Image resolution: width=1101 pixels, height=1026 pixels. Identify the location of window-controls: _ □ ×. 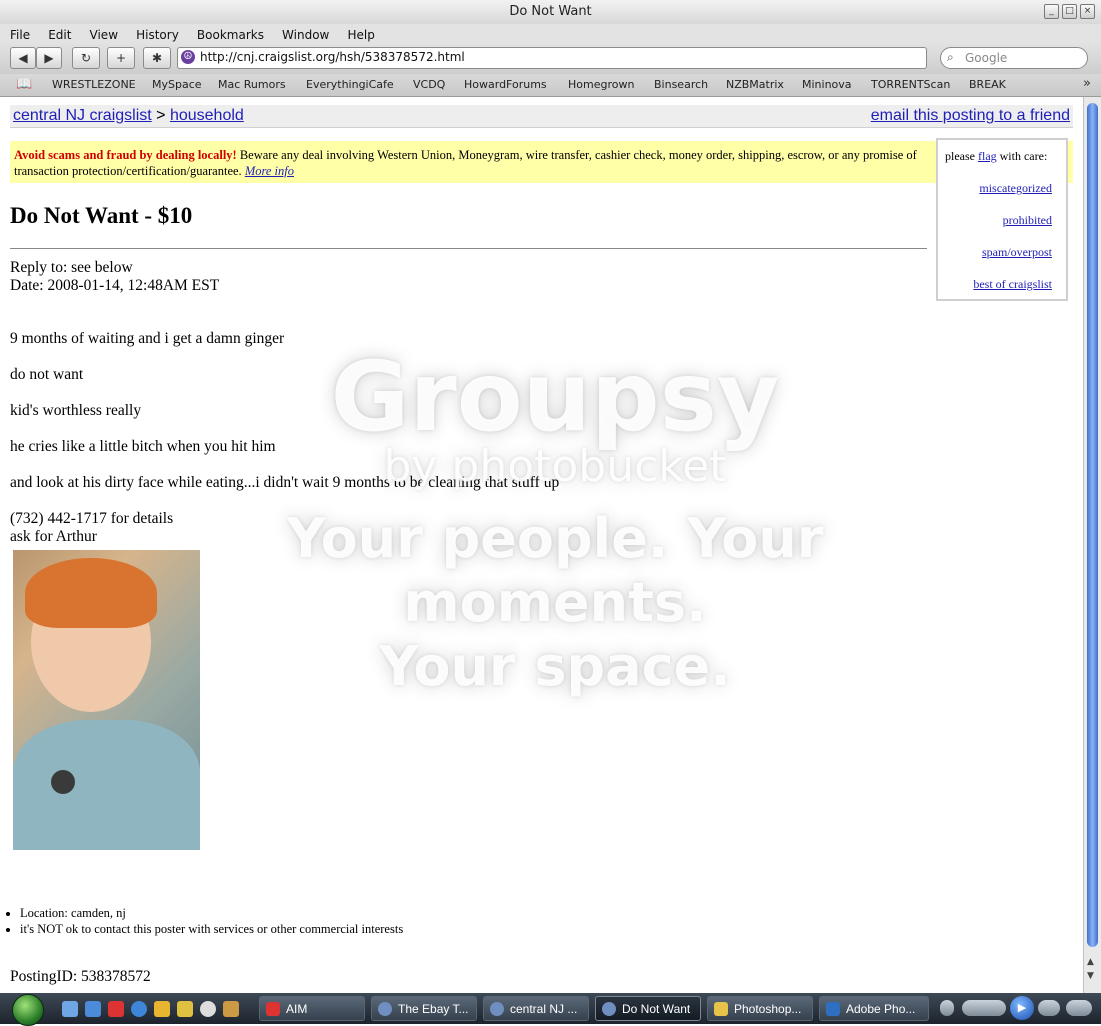
(1069, 11).